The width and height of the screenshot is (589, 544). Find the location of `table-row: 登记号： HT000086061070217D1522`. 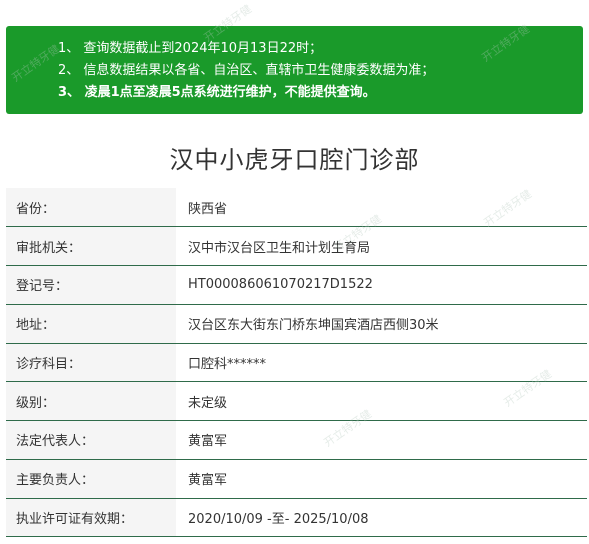

table-row: 登记号： HT000086061070217D1522 is located at coordinates (296, 285).